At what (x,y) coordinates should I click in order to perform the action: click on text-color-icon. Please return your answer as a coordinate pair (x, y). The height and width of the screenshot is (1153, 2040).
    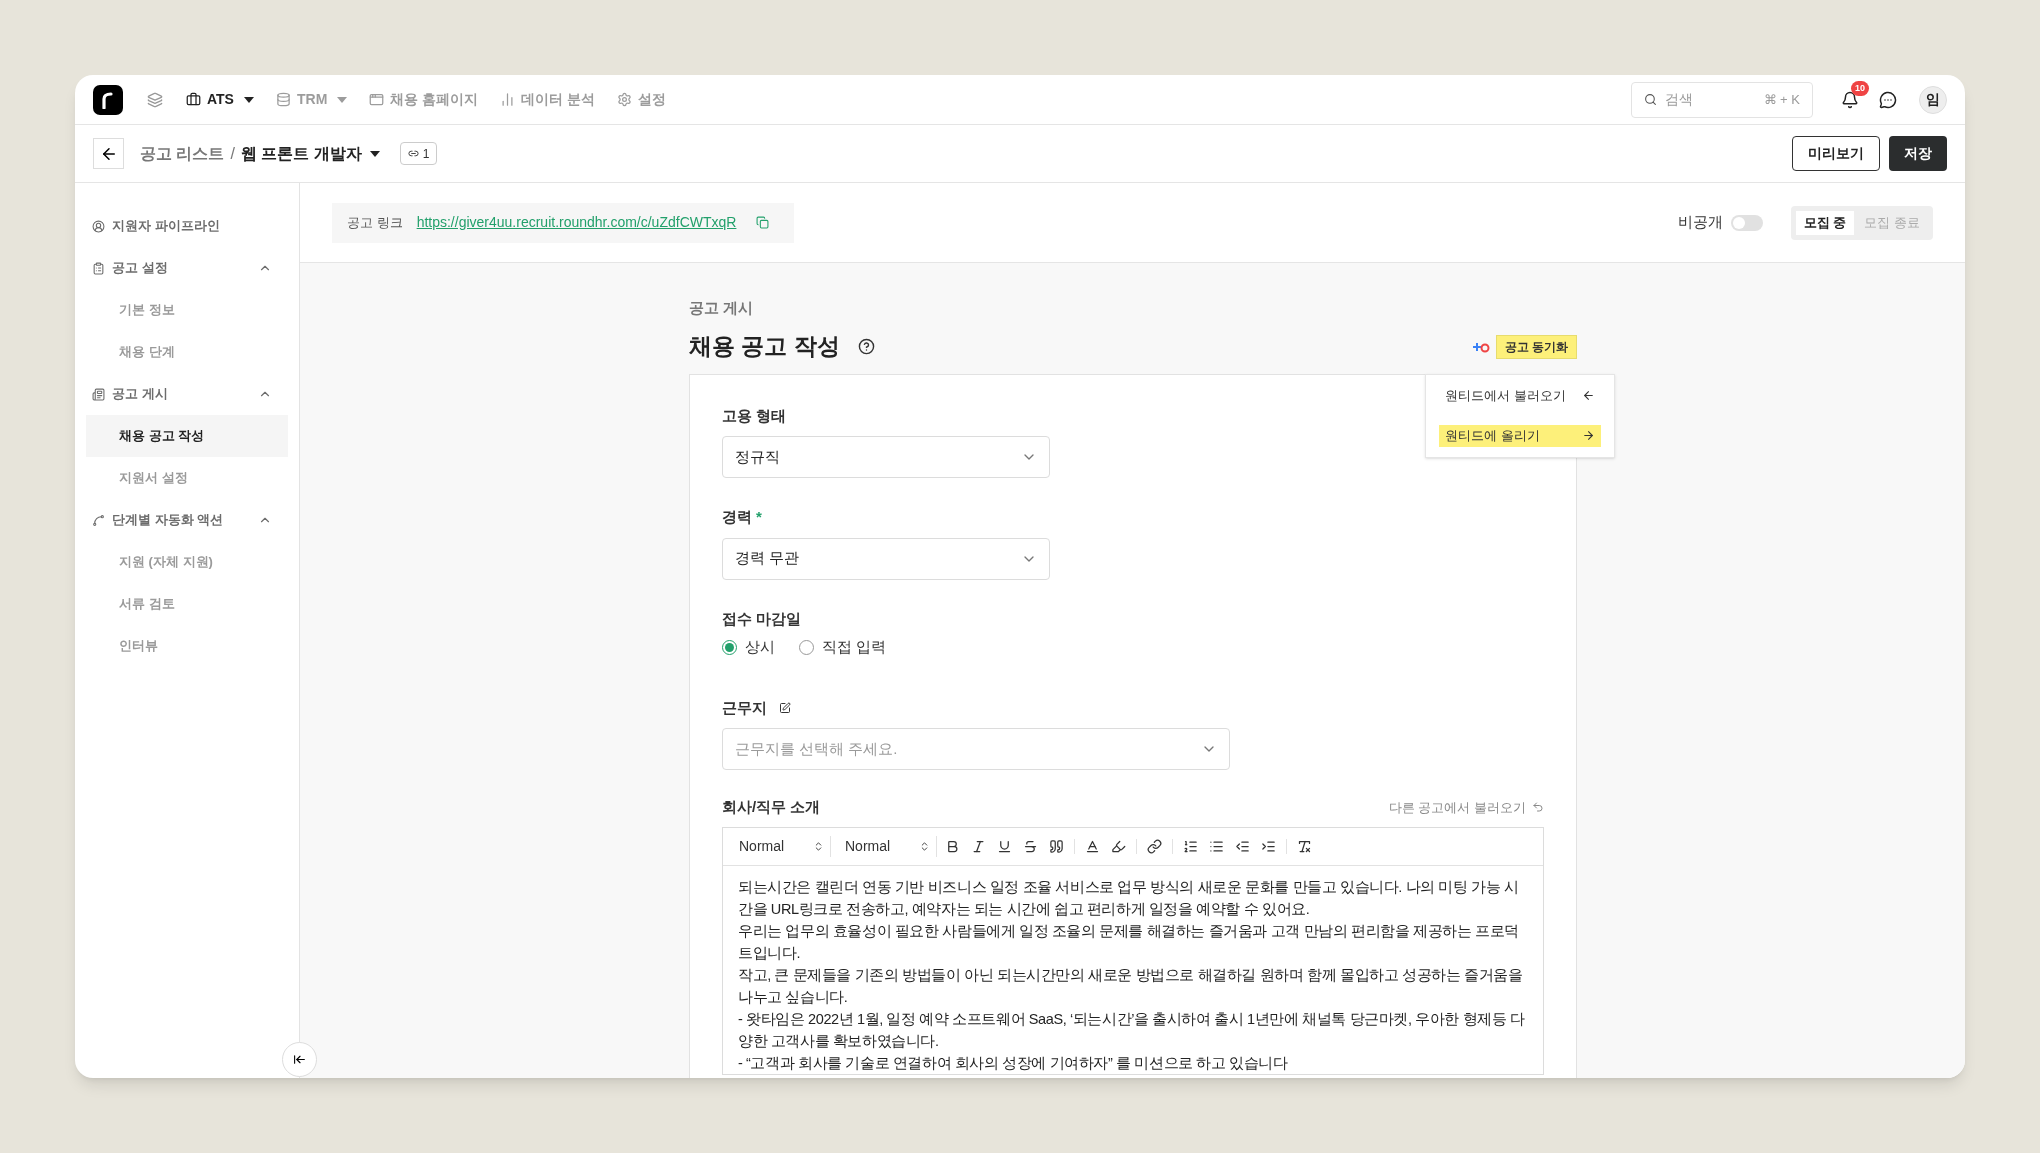
    Looking at the image, I should click on (1092, 846).